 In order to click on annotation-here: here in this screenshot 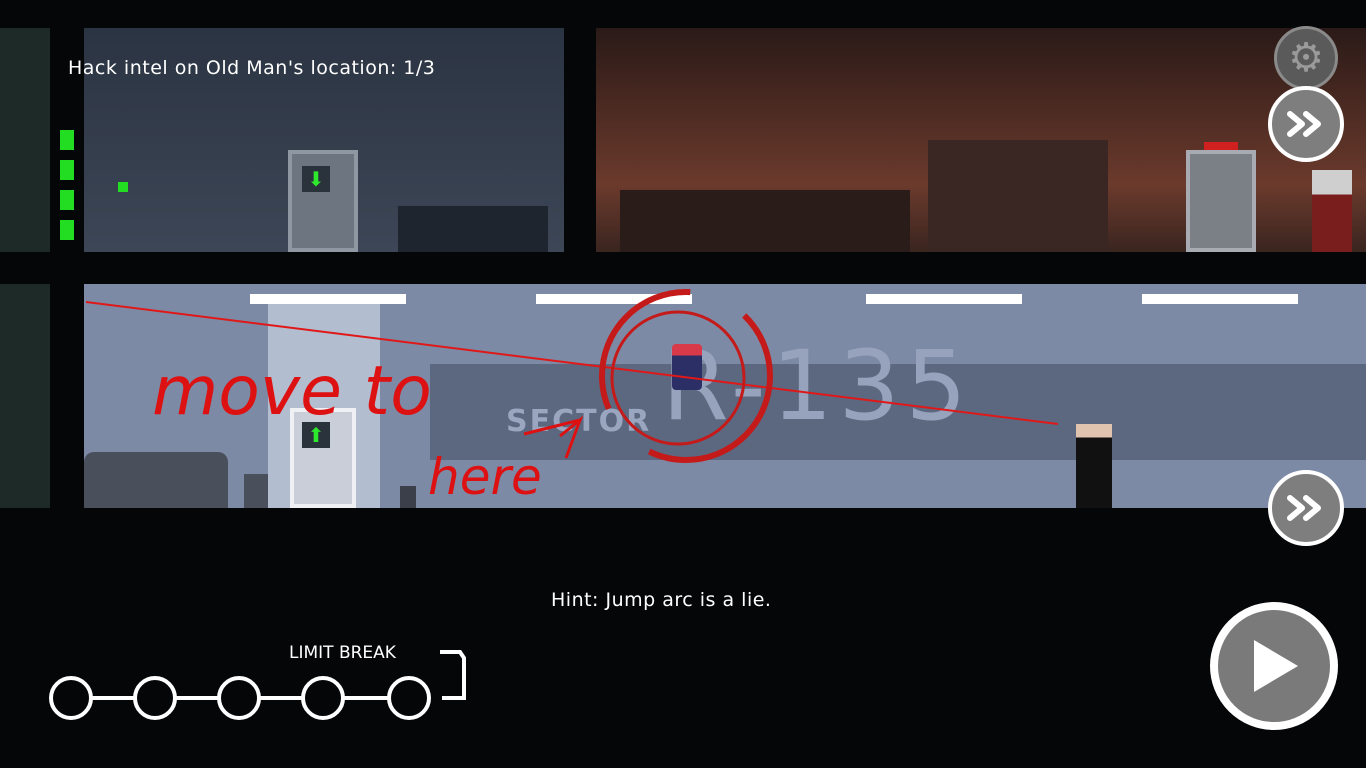, I will do `click(485, 477)`.